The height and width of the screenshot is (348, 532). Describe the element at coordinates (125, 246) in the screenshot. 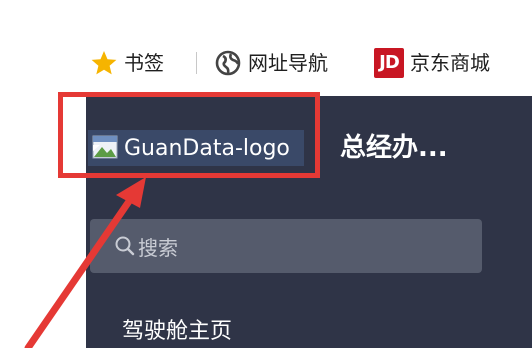

I see `search-icon` at that location.